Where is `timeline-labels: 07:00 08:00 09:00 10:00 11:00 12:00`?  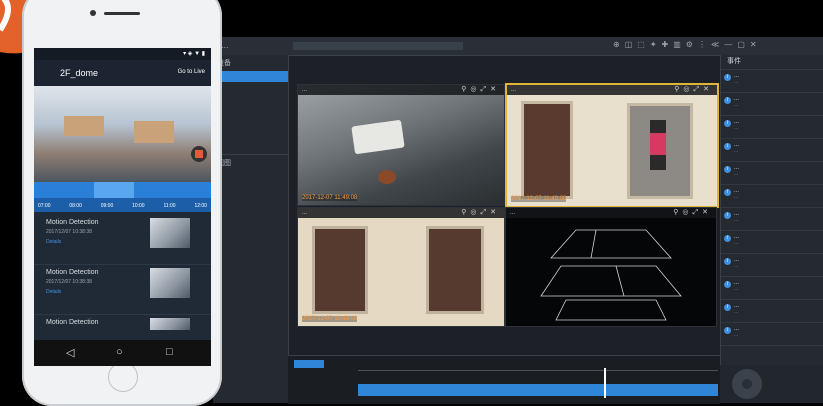
timeline-labels: 07:00 08:00 09:00 10:00 11:00 12:00 is located at coordinates (122, 207).